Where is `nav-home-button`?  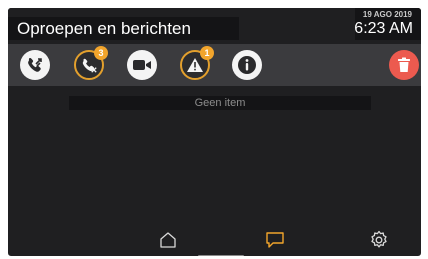 nav-home-button is located at coordinates (168, 240).